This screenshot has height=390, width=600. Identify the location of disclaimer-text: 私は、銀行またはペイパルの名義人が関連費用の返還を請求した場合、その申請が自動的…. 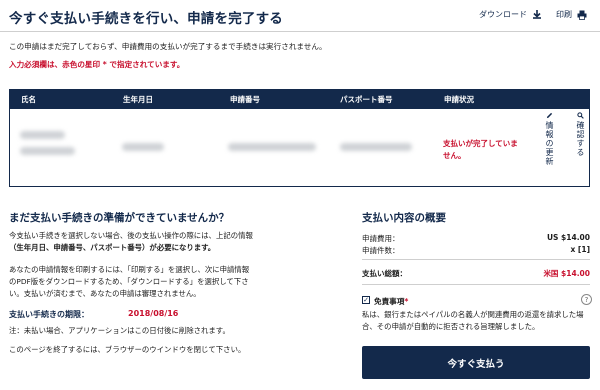
(473, 320).